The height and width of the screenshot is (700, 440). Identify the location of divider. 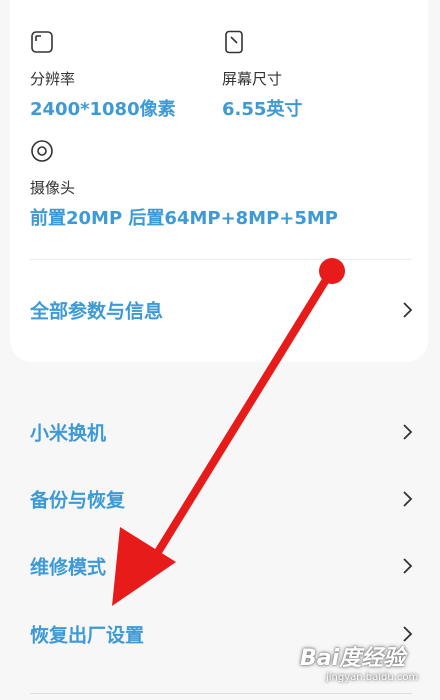
(221, 259).